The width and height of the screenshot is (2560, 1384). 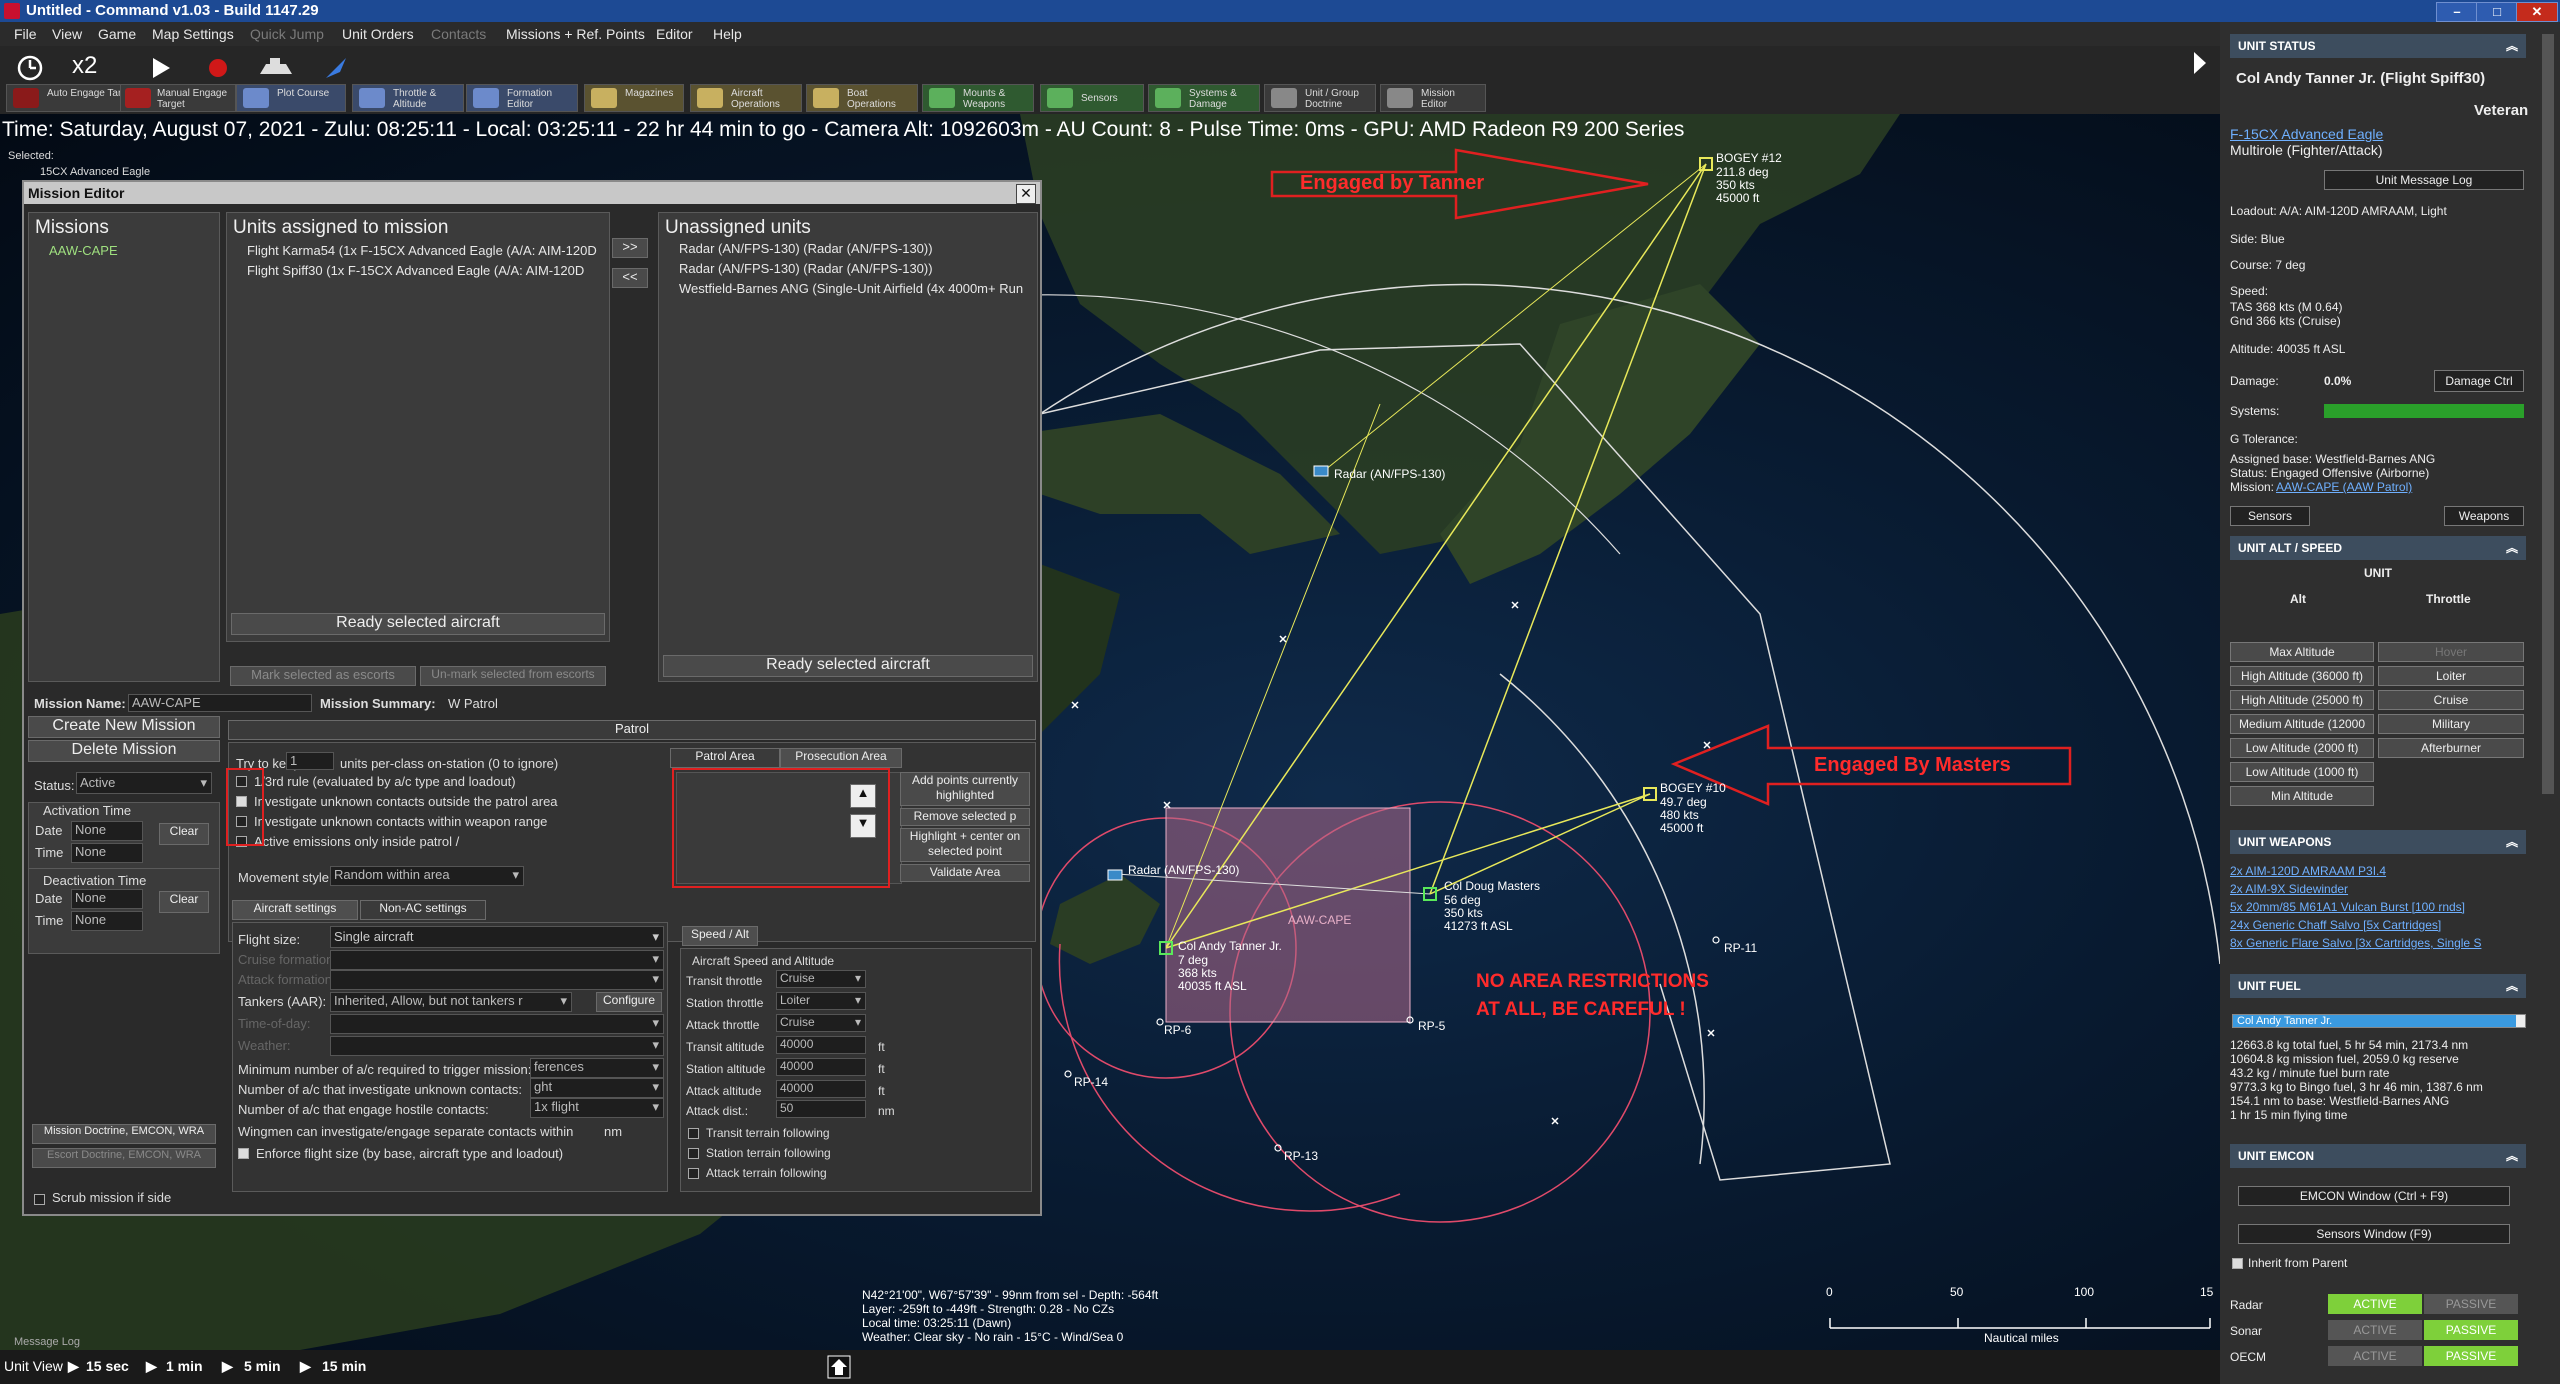 What do you see at coordinates (497, 980) in the screenshot?
I see `attack-formation-select: ▾` at bounding box center [497, 980].